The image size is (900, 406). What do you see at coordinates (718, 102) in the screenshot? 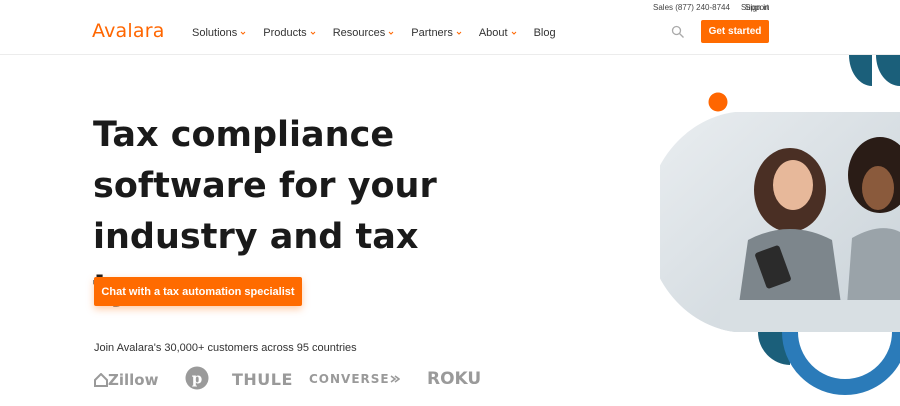
I see `orange-dot` at bounding box center [718, 102].